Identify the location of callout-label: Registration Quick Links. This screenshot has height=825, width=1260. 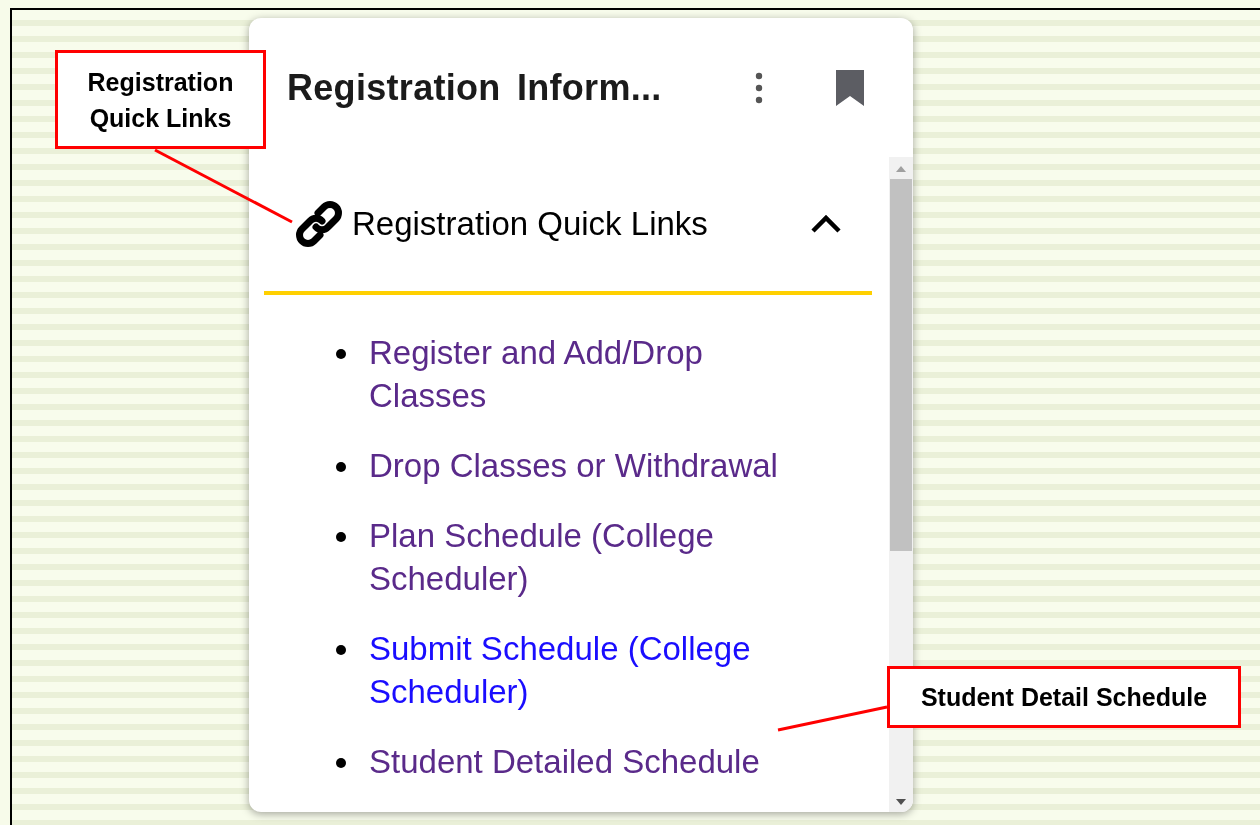
(160, 99).